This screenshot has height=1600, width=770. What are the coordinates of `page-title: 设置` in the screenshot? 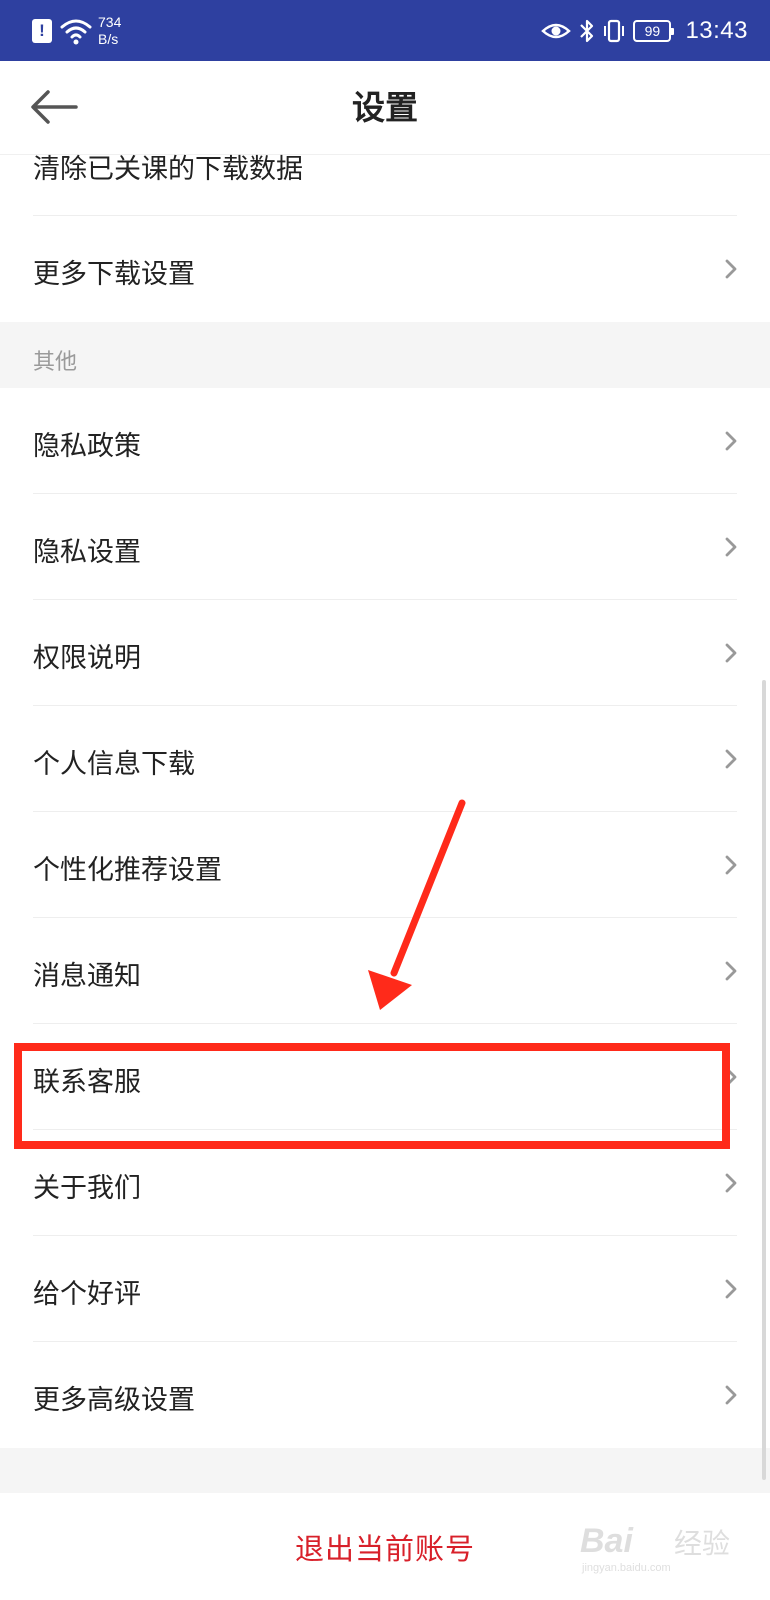 It's located at (385, 107).